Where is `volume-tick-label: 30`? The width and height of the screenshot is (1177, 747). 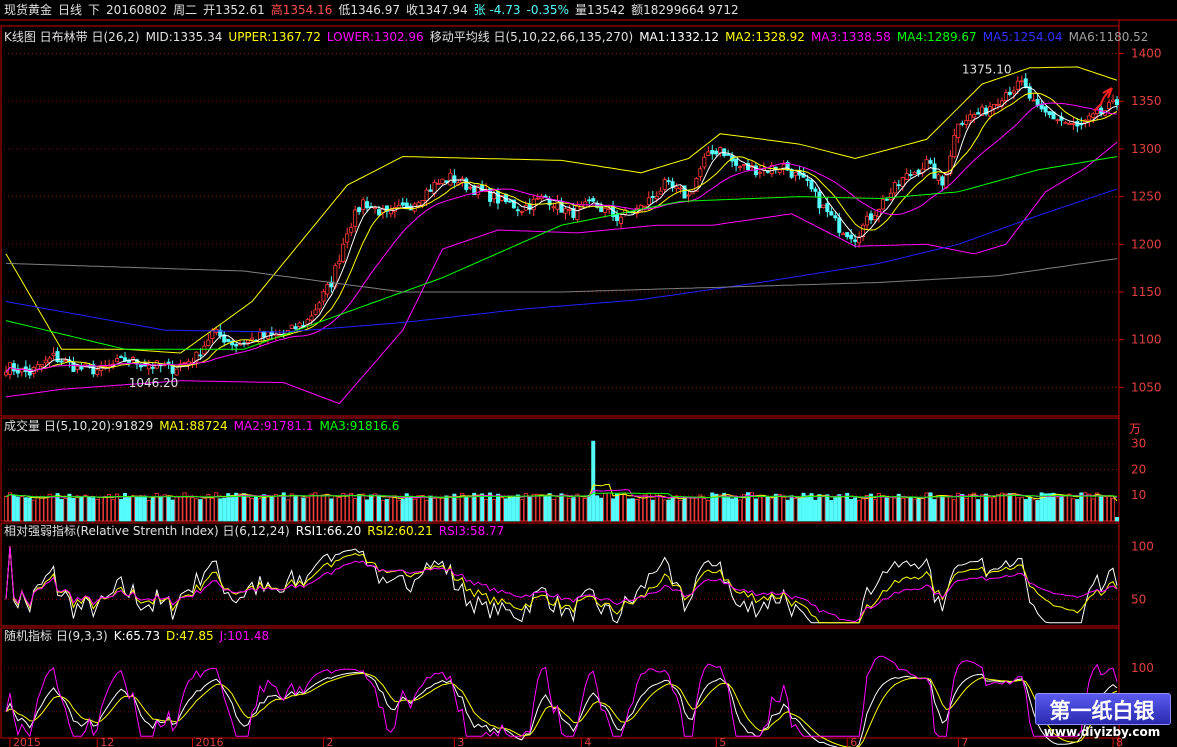
volume-tick-label: 30 is located at coordinates (1138, 444).